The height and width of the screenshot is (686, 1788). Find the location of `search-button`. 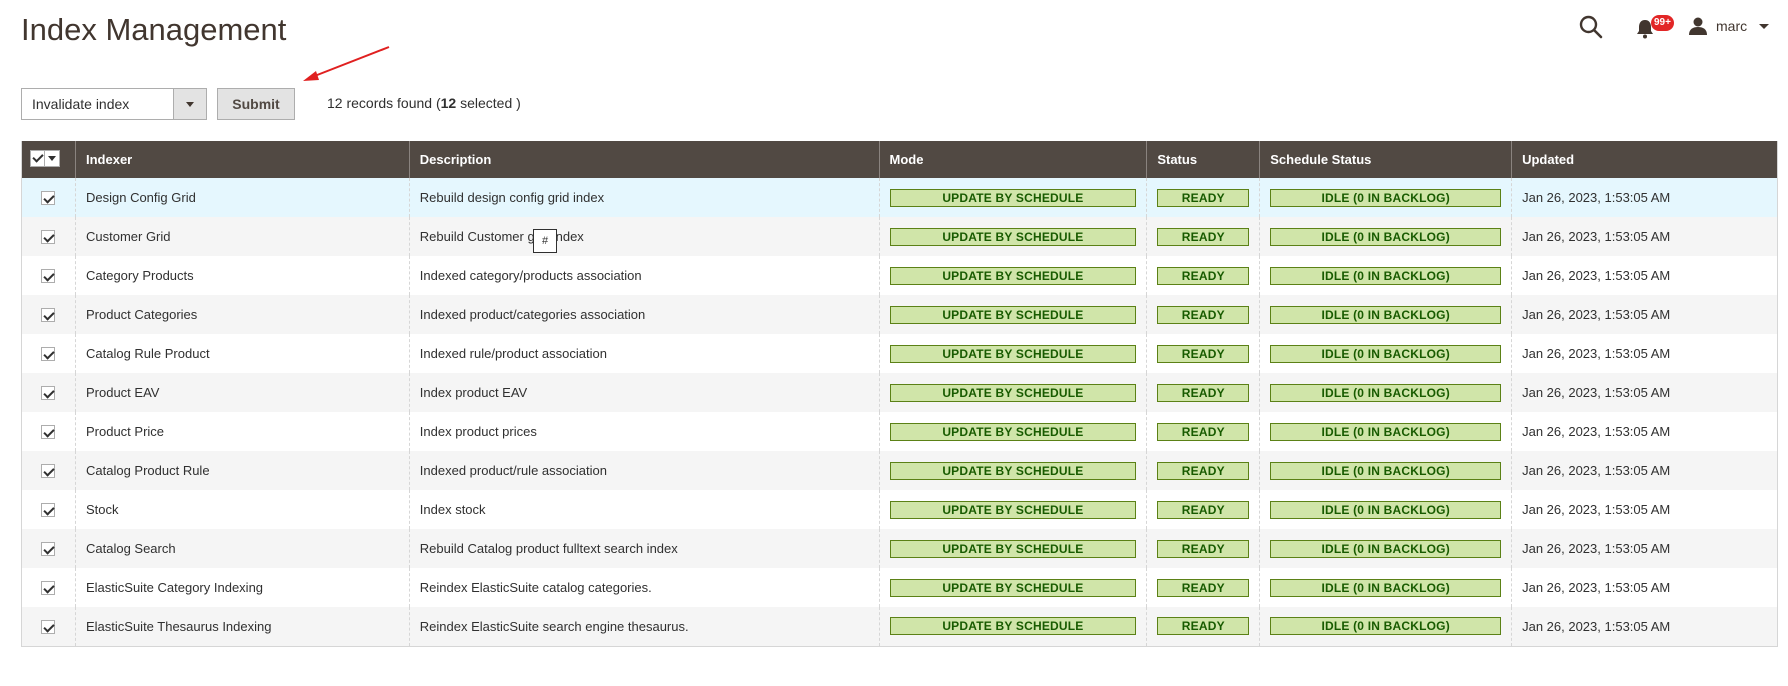

search-button is located at coordinates (1591, 27).